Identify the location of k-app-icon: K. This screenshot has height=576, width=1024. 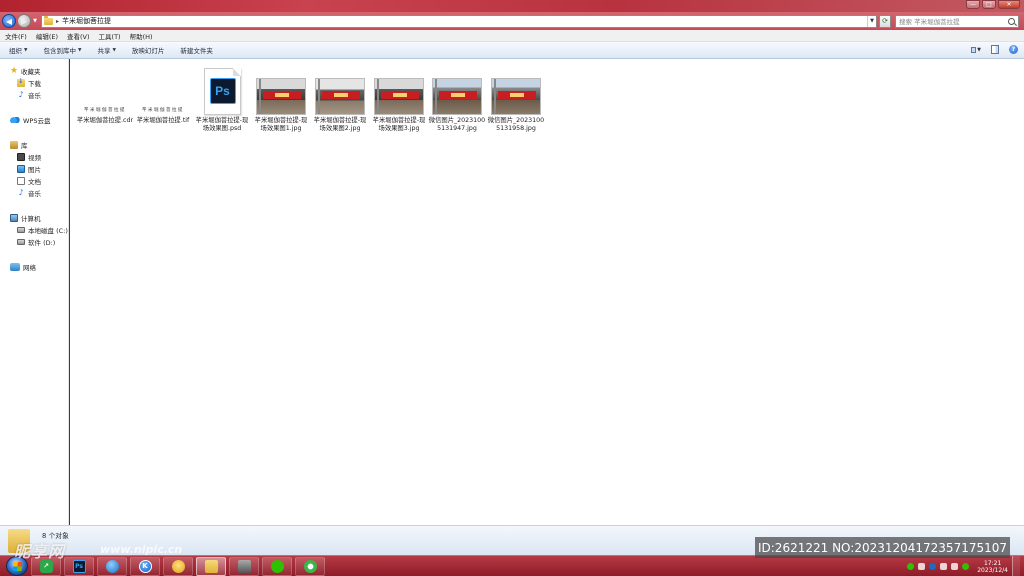
(145, 566).